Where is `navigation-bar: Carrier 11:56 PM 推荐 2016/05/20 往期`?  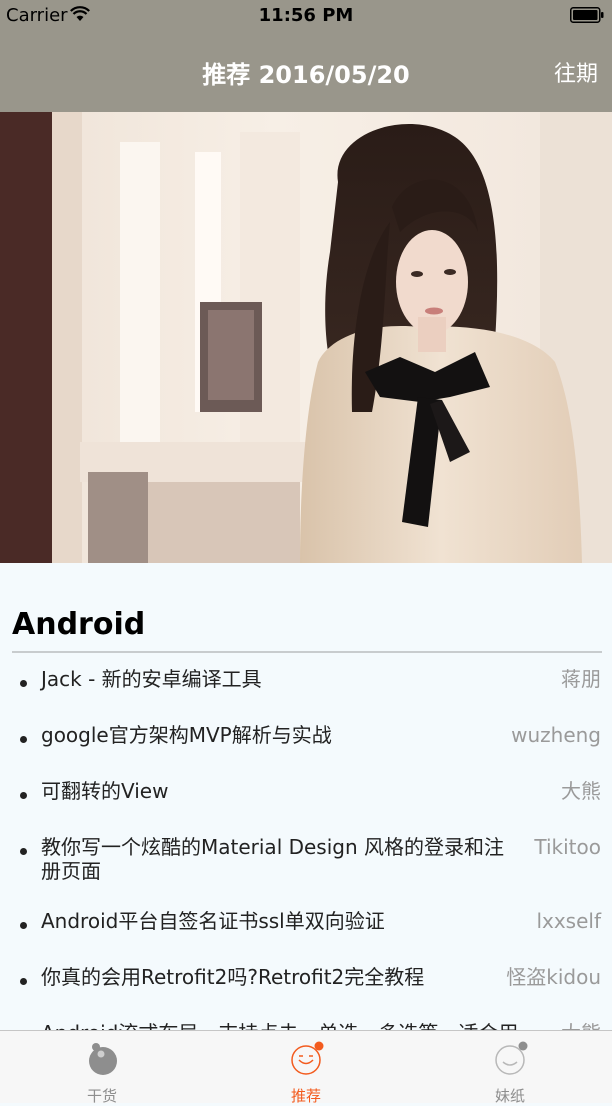
navigation-bar: Carrier 11:56 PM 推荐 2016/05/20 往期 is located at coordinates (306, 56).